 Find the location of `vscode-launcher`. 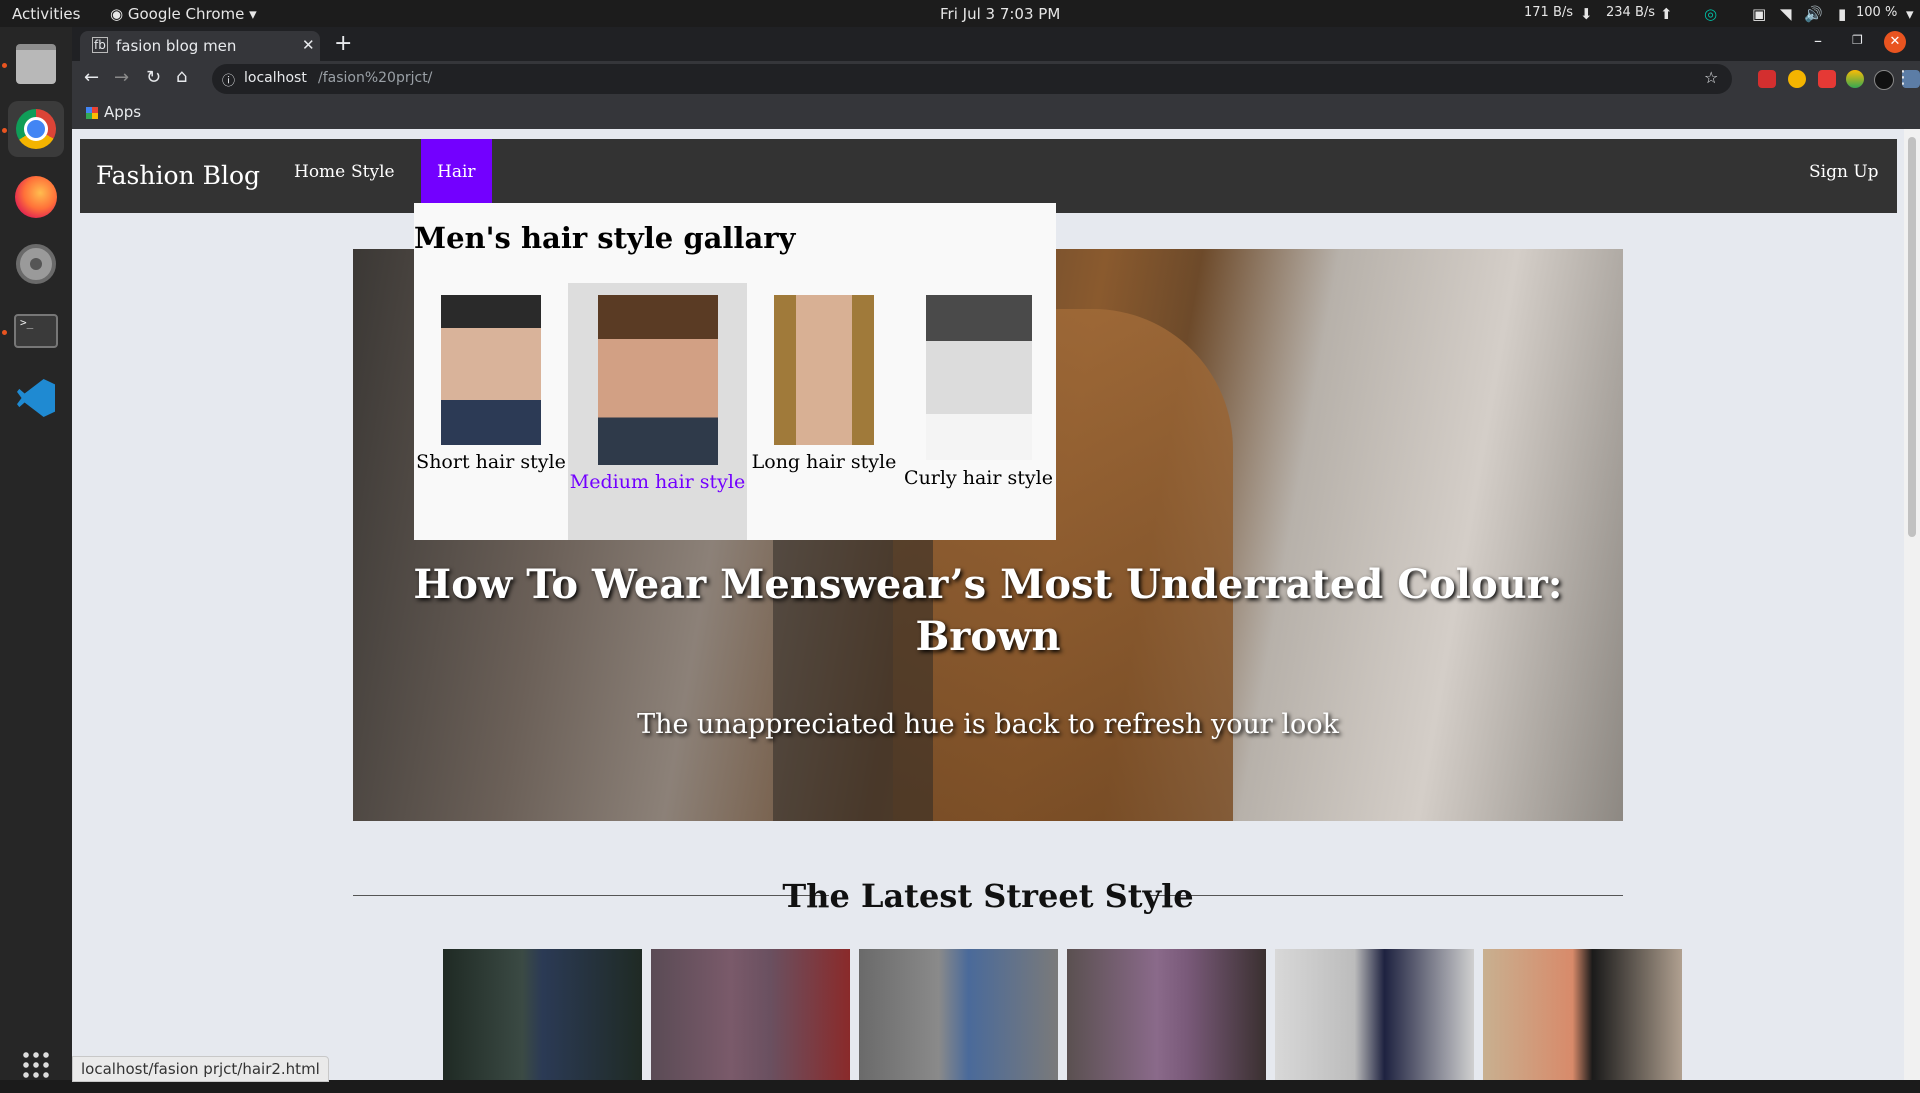

vscode-launcher is located at coordinates (36, 398).